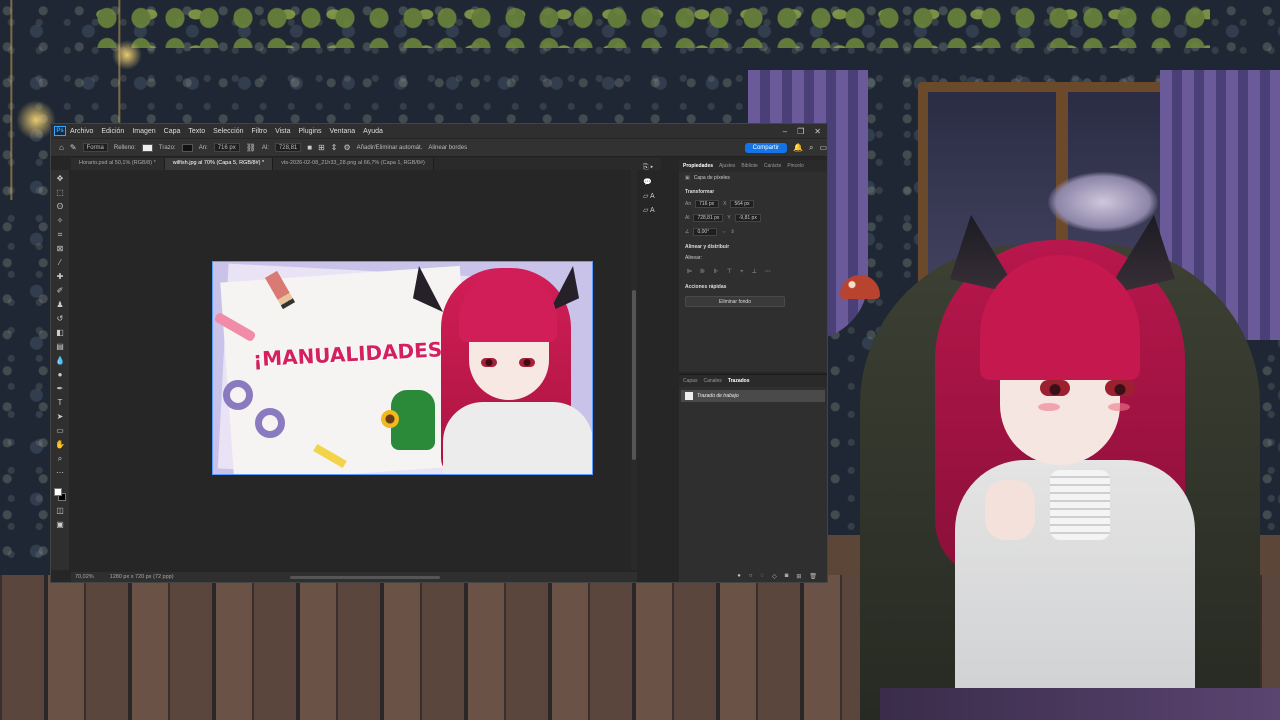 The height and width of the screenshot is (720, 1280). What do you see at coordinates (747, 218) in the screenshot?
I see `y-input: -9,81 px` at bounding box center [747, 218].